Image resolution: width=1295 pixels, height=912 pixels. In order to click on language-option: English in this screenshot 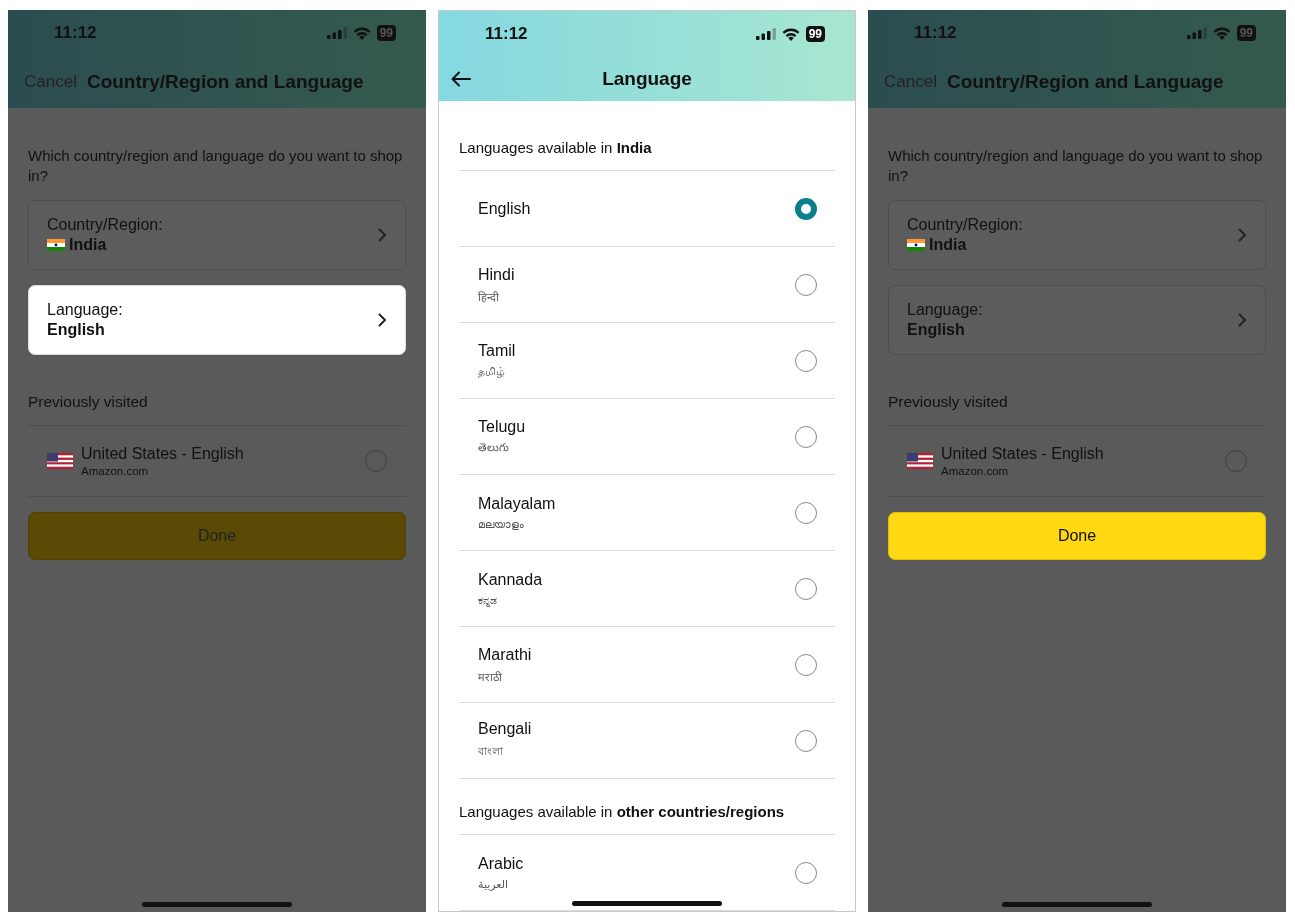, I will do `click(647, 209)`.